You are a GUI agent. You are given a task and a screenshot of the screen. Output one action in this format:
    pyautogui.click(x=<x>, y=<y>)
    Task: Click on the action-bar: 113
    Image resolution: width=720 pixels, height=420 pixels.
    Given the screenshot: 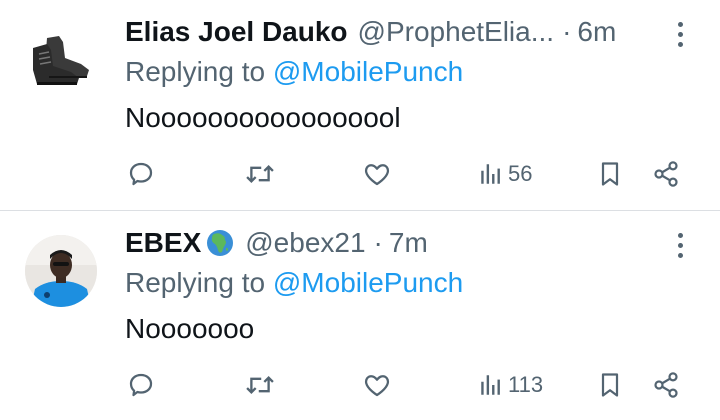 What is the action you would take?
    pyautogui.click(x=360, y=385)
    